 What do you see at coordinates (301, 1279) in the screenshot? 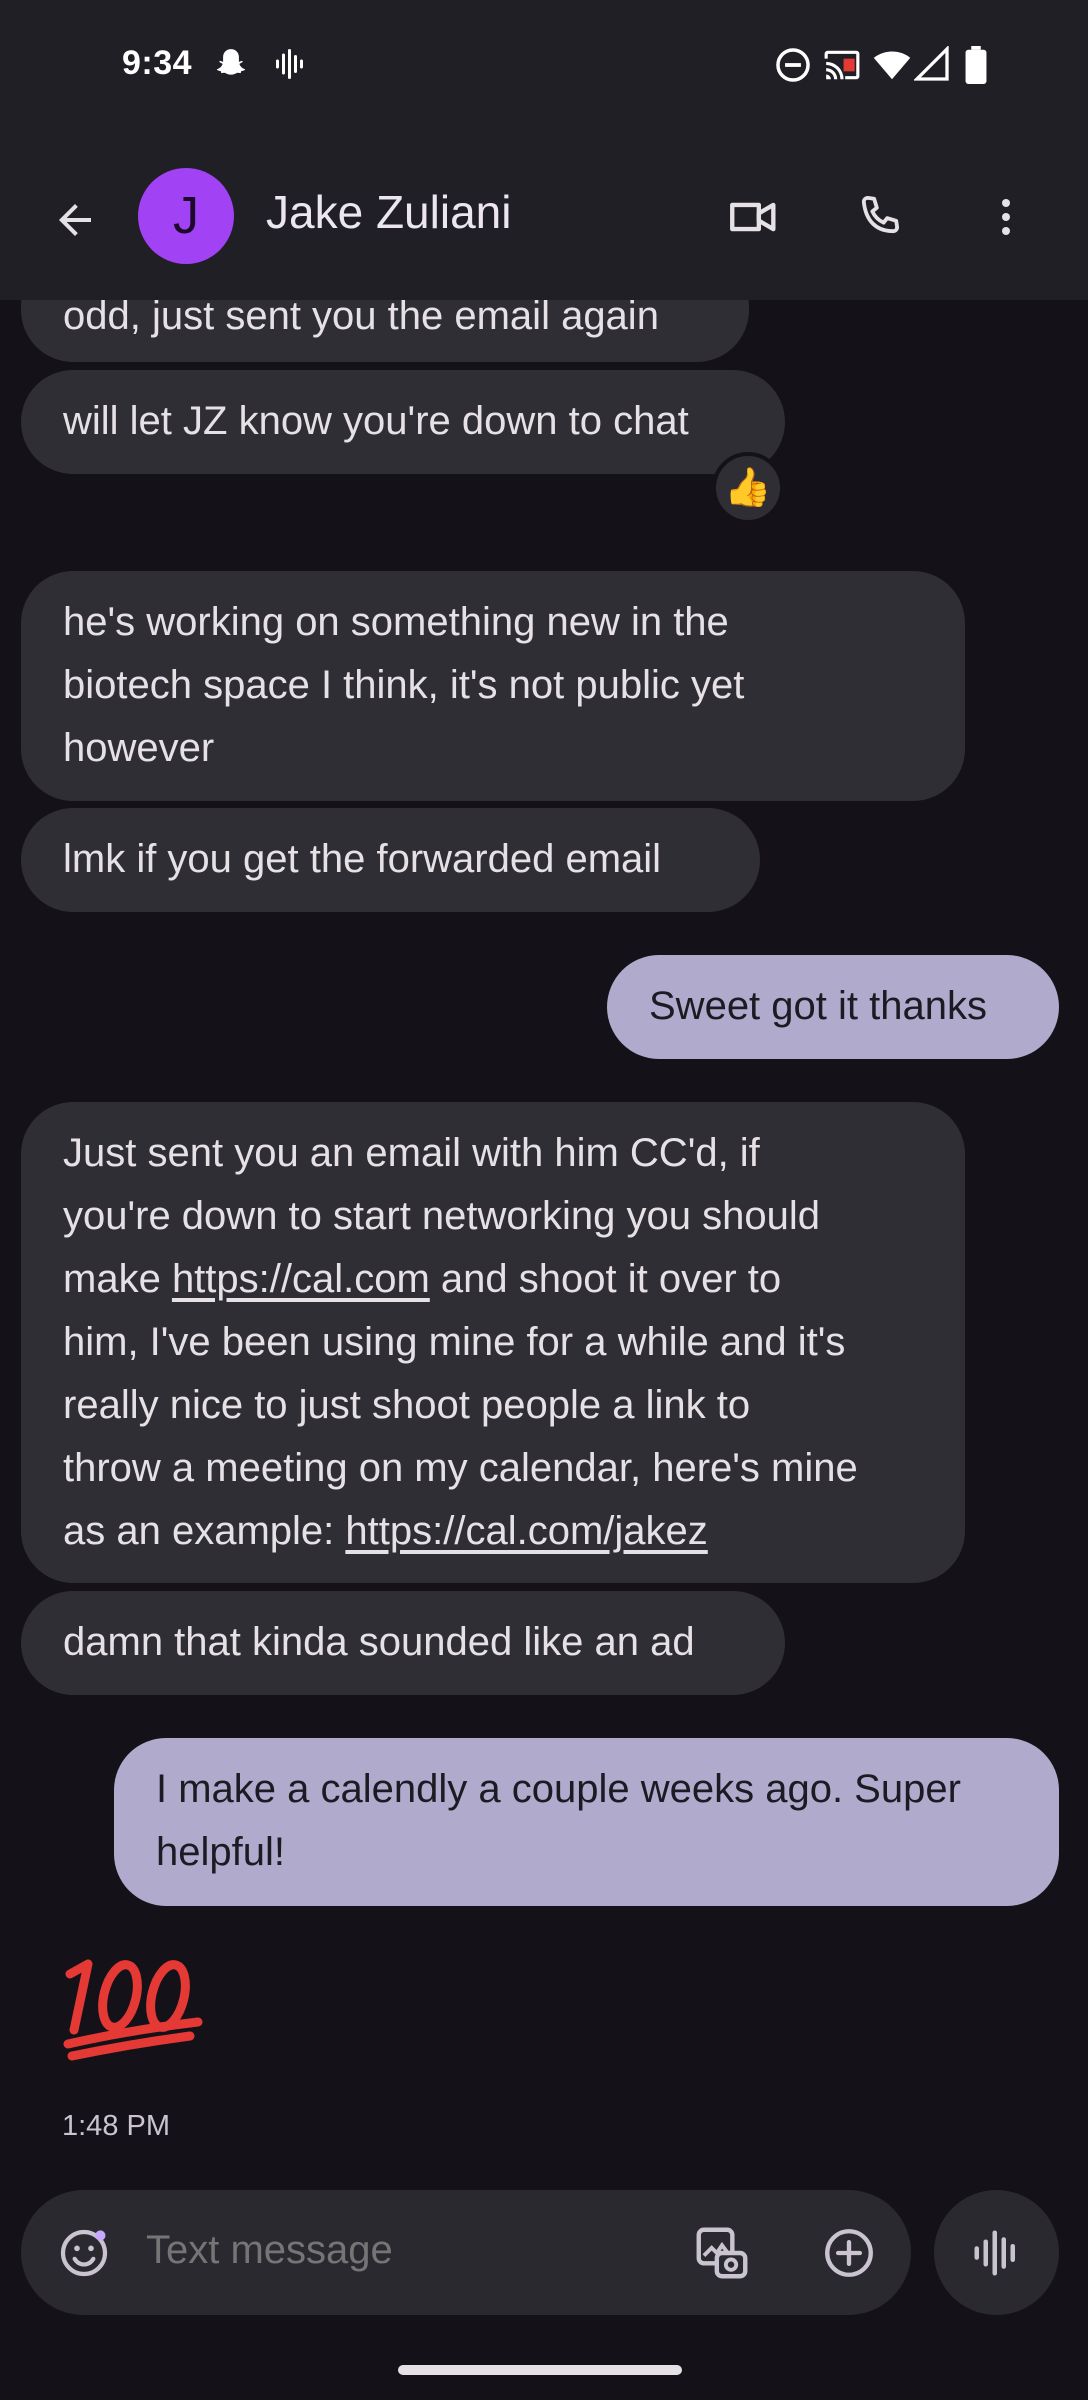
I see `cal-link: https://cal.com` at bounding box center [301, 1279].